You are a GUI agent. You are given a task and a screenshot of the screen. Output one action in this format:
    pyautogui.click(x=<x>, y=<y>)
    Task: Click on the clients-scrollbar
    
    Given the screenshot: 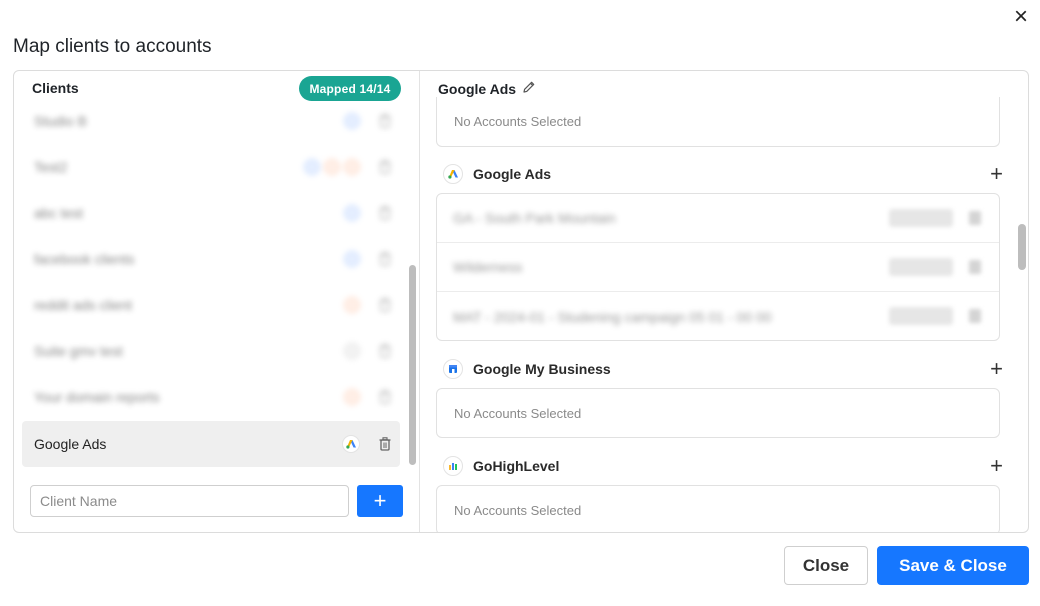 What is the action you would take?
    pyautogui.click(x=412, y=365)
    